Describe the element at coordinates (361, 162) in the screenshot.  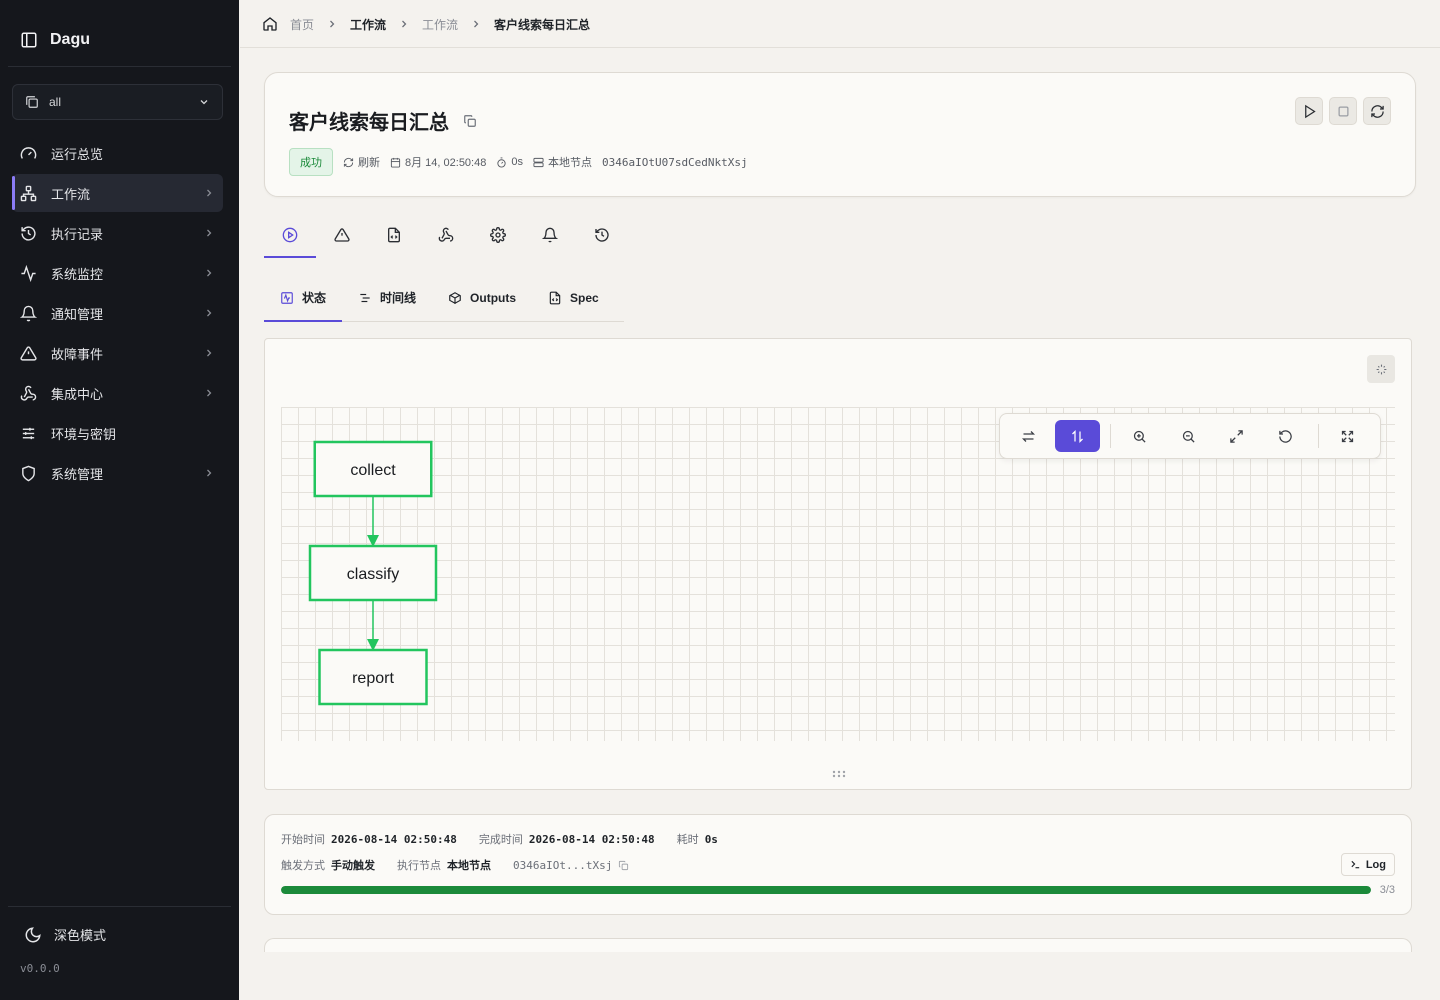
I see `refresh-link: 刷新` at that location.